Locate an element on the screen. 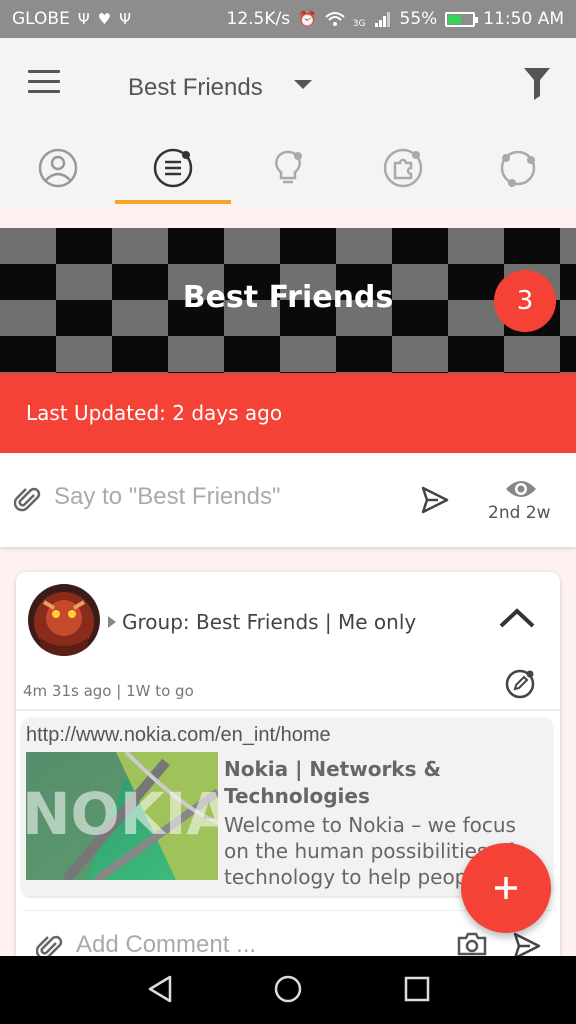 Image resolution: width=576 pixels, height=1024 pixels. post-target: Group: Best Friends | Me only is located at coordinates (262, 622).